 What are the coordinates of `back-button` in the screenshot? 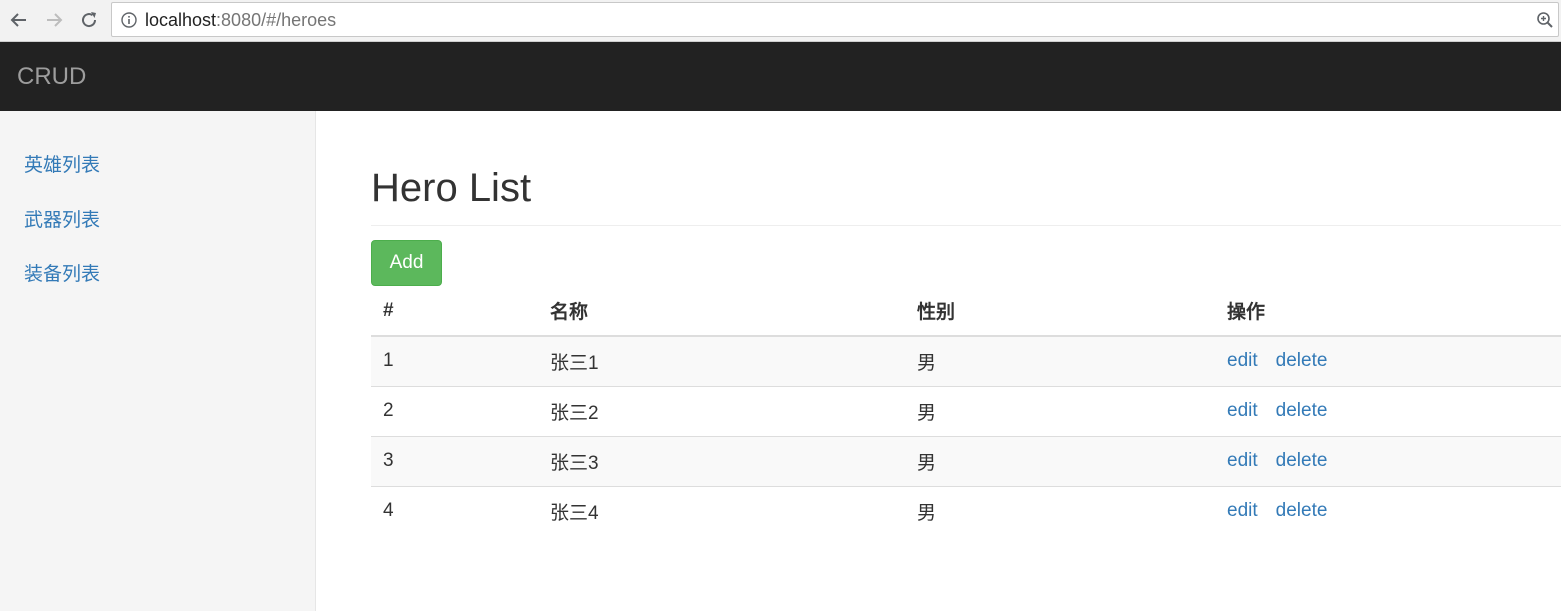 It's located at (19, 20).